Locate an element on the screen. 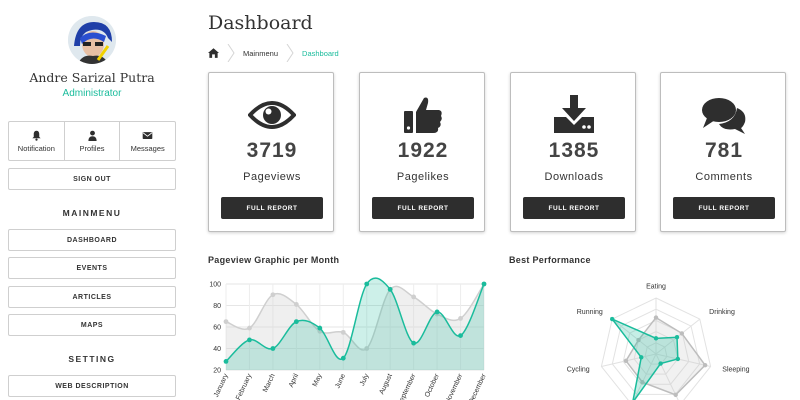  setting-heading: SETTING is located at coordinates (92, 359).